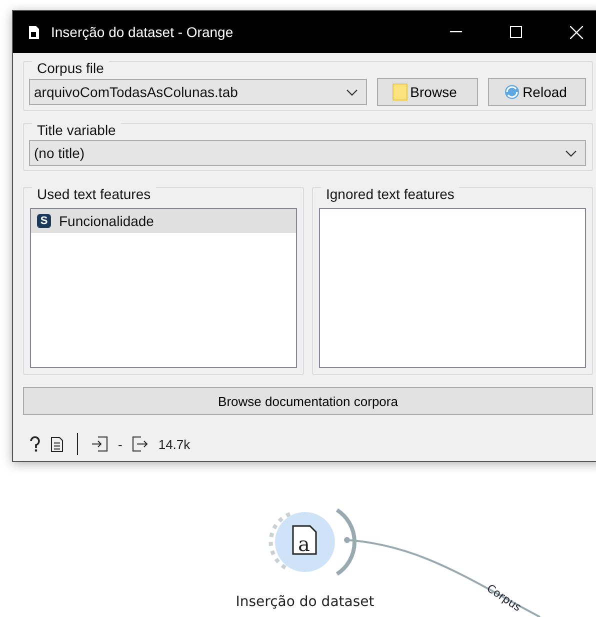 This screenshot has height=617, width=596. I want to click on folder-icon, so click(400, 92).